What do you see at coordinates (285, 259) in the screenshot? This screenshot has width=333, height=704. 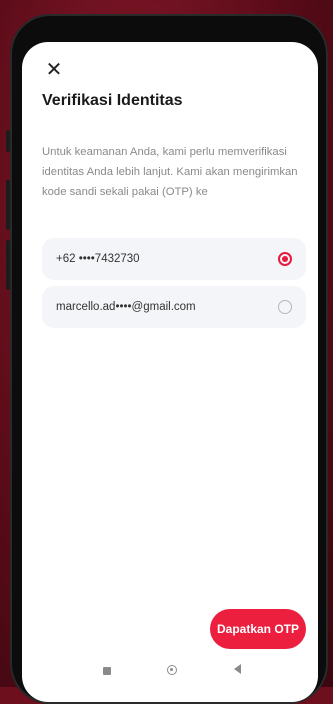 I see `radio-selected-icon` at bounding box center [285, 259].